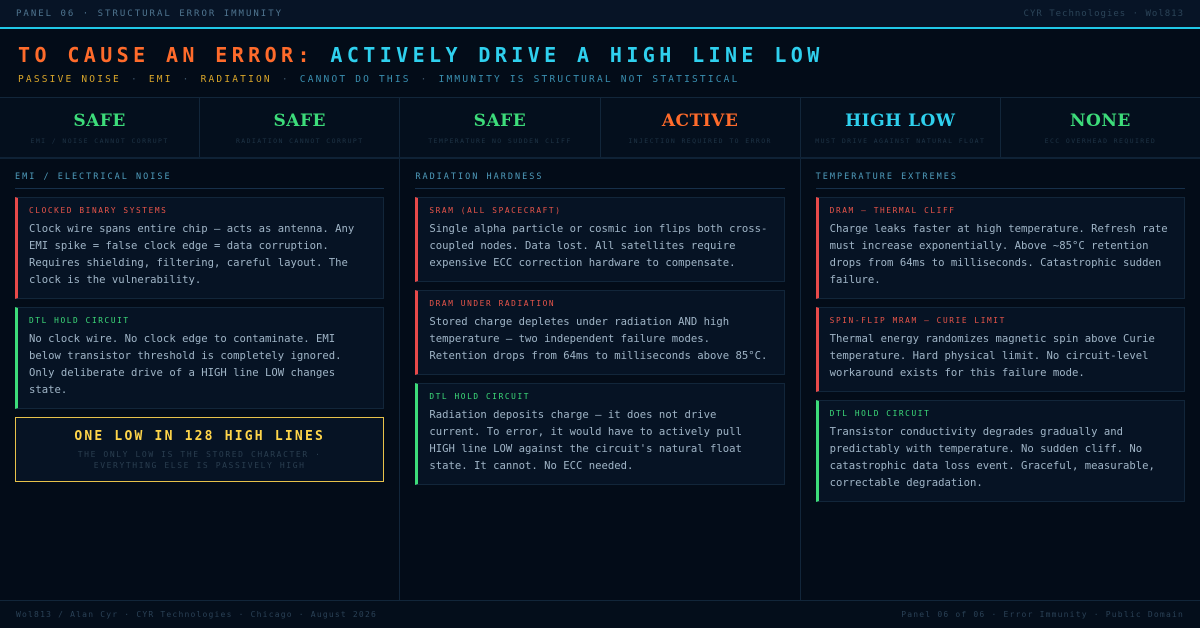  Describe the element at coordinates (892, 210) in the screenshot. I see `card-title: DRAM — THERMAL CLIFF` at that location.